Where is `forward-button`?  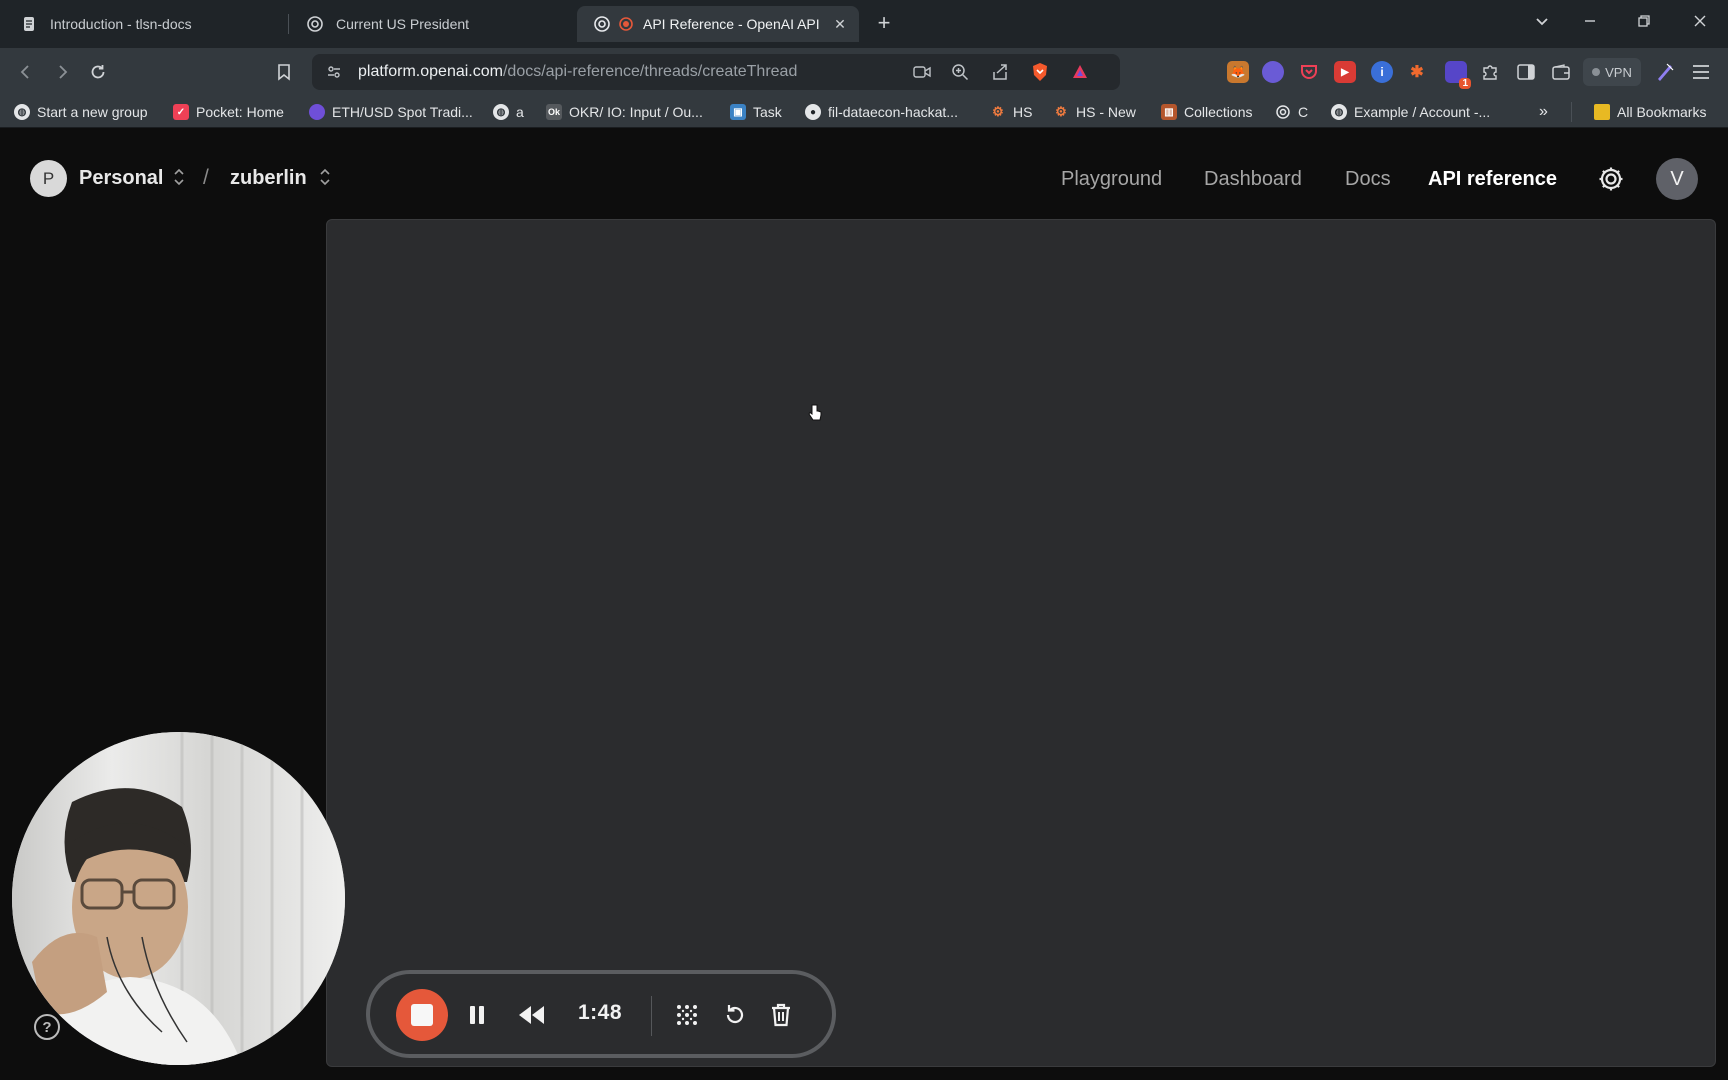
forward-button is located at coordinates (62, 72).